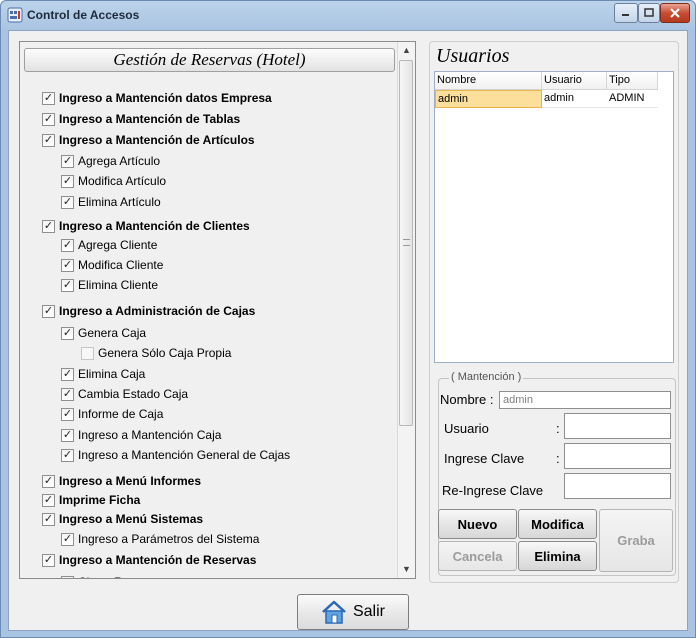 Image resolution: width=696 pixels, height=638 pixels. I want to click on permission-item: ✓ Elimina Artículo, so click(111, 202).